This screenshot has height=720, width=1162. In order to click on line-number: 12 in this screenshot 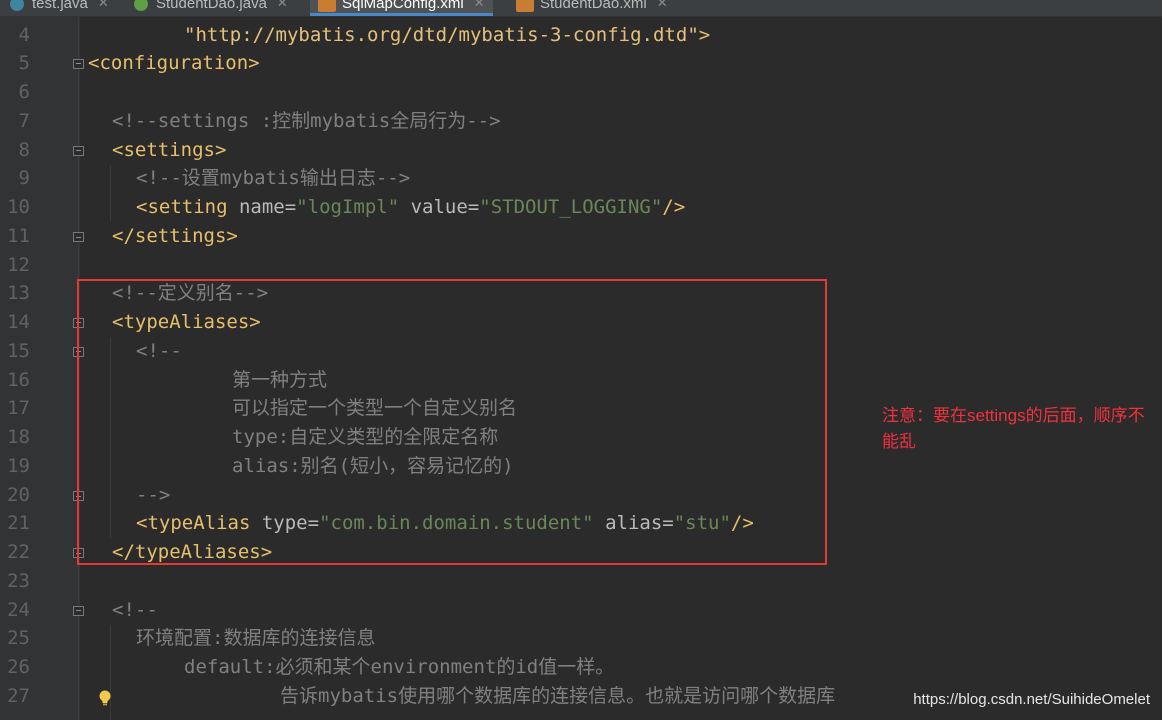, I will do `click(18, 265)`.